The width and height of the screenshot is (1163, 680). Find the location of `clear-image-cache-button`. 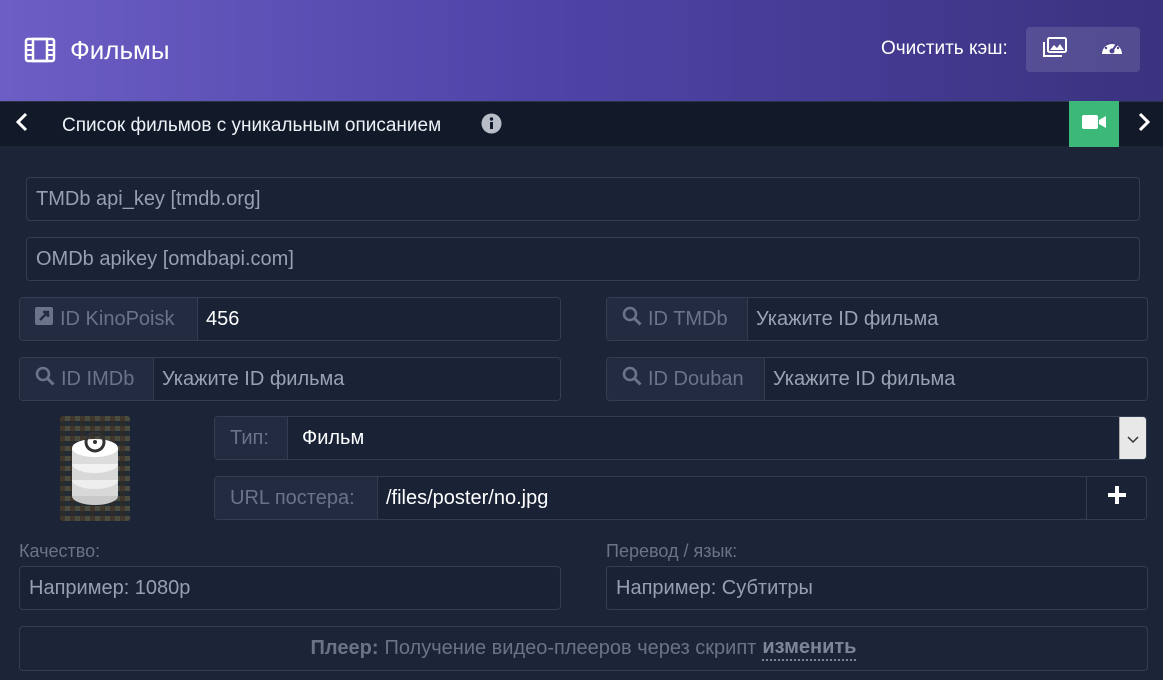

clear-image-cache-button is located at coordinates (1054, 49).